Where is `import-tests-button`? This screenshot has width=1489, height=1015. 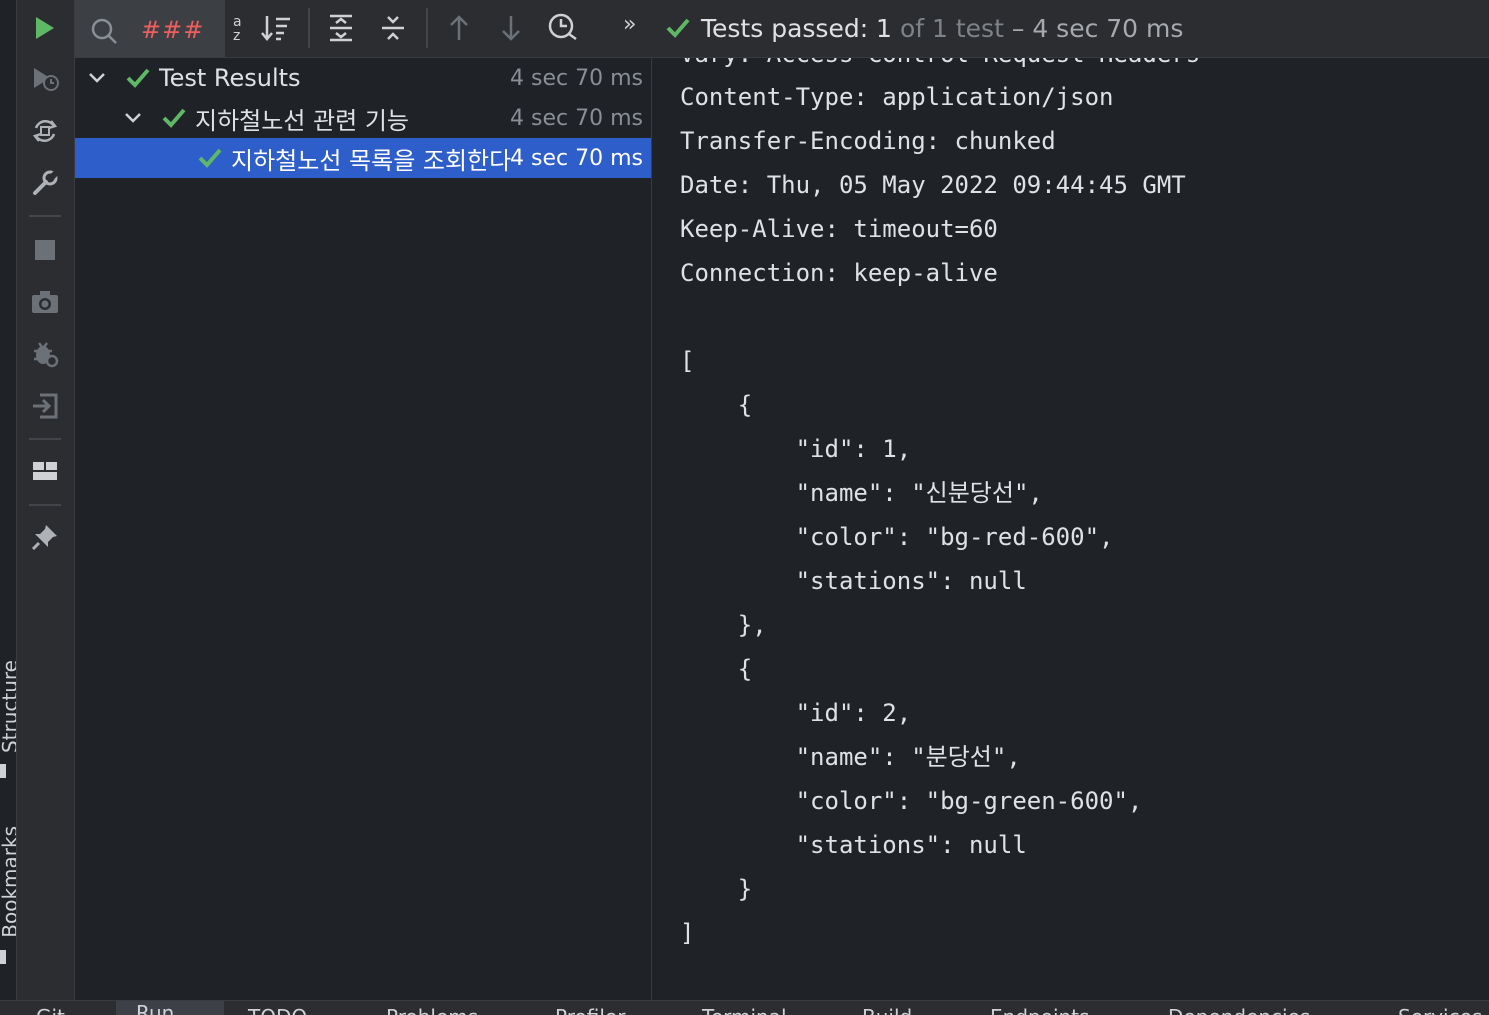 import-tests-button is located at coordinates (45, 406).